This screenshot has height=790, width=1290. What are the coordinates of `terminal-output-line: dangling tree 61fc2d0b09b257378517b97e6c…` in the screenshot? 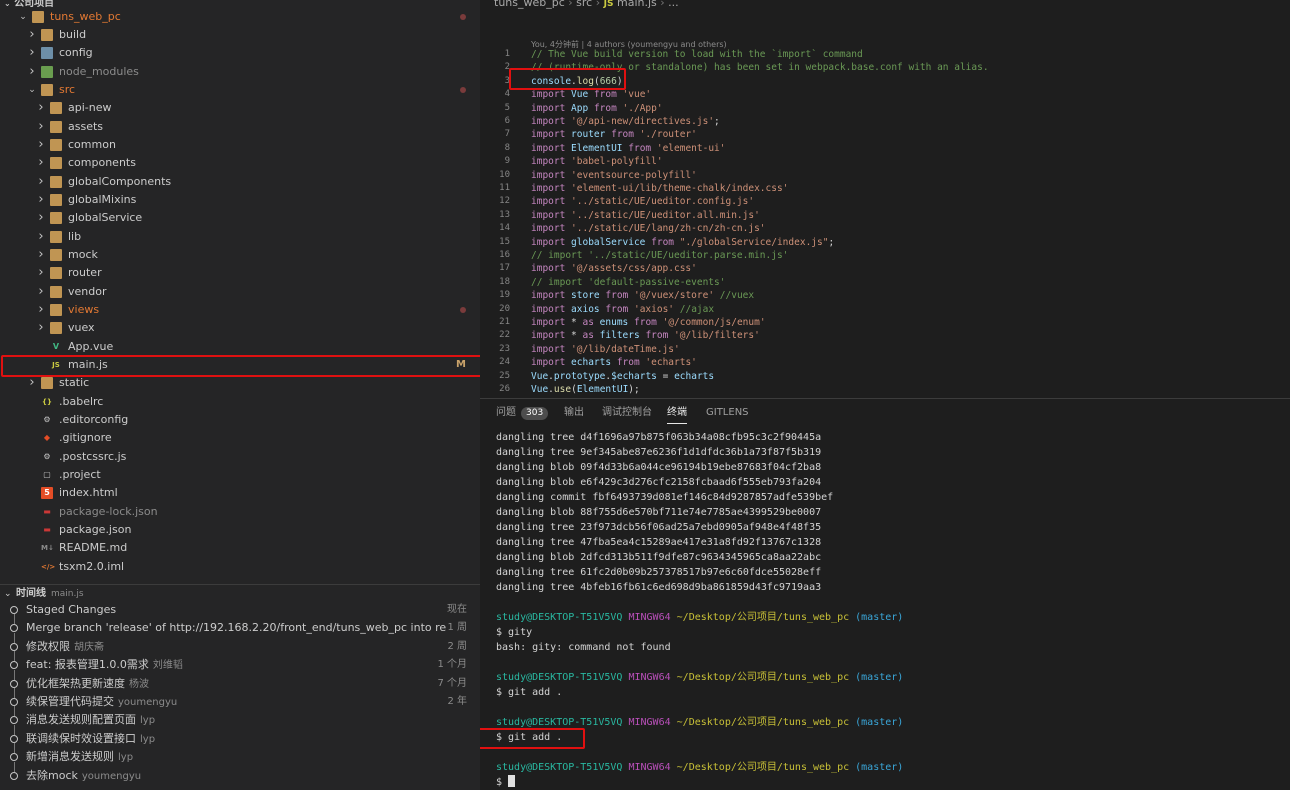 It's located at (659, 572).